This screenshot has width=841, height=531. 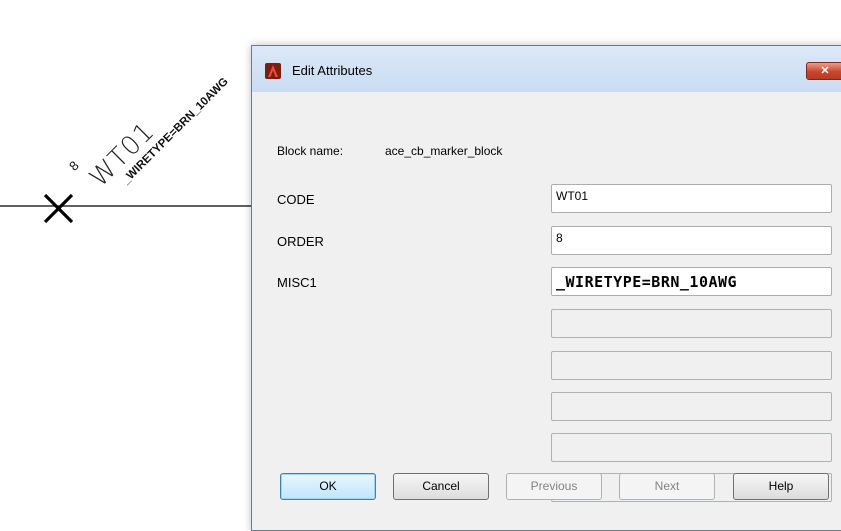 What do you see at coordinates (296, 199) in the screenshot?
I see `attribute-label-code: CODE` at bounding box center [296, 199].